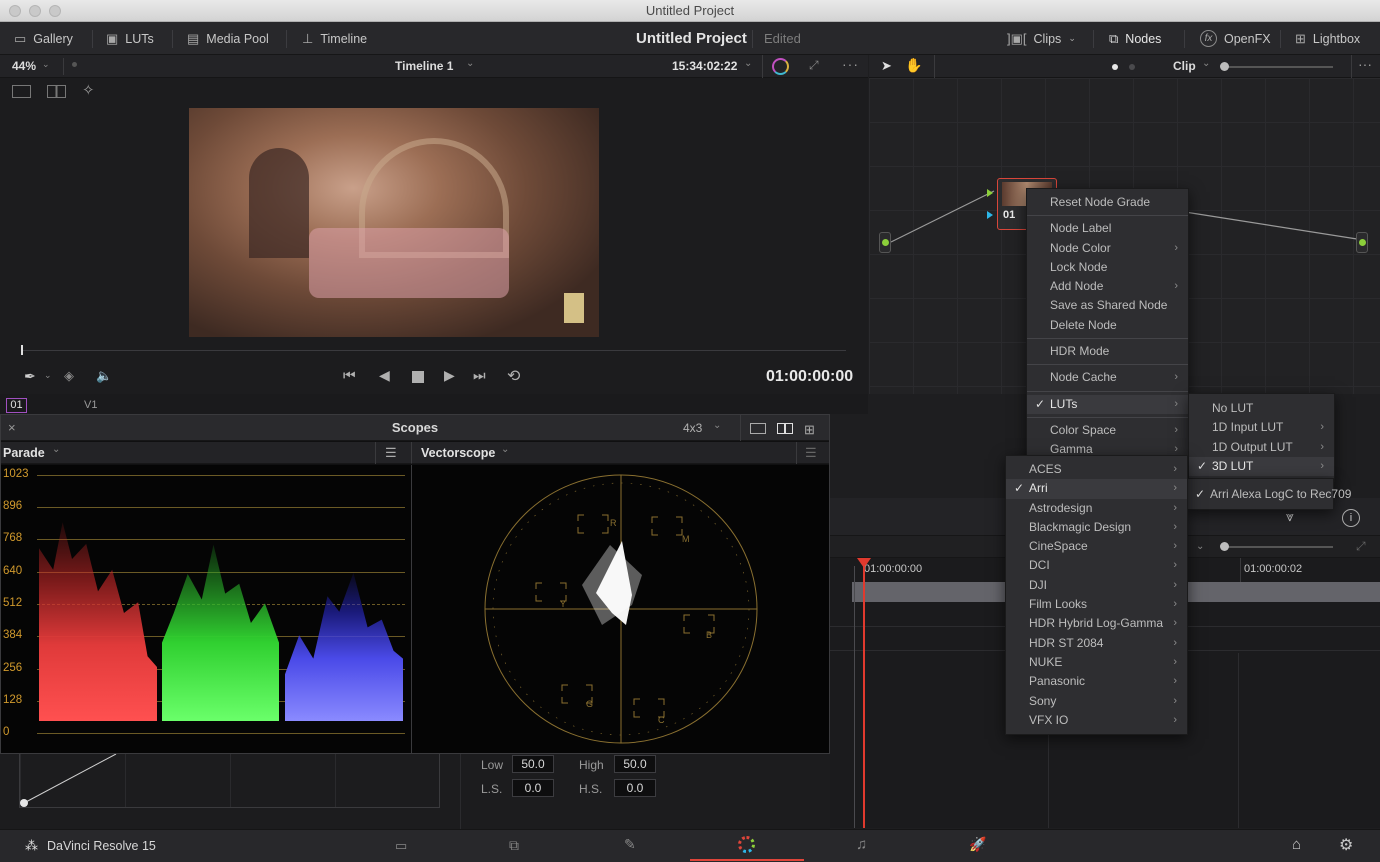  I want to click on color-page-tab, so click(747, 845).